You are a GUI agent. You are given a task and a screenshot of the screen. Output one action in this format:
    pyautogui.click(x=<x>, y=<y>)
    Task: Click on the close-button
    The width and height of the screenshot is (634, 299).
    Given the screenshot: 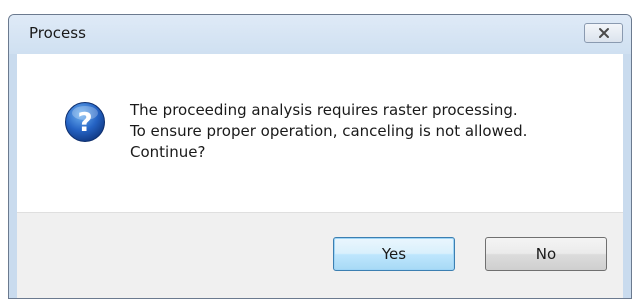 What is the action you would take?
    pyautogui.click(x=603, y=33)
    